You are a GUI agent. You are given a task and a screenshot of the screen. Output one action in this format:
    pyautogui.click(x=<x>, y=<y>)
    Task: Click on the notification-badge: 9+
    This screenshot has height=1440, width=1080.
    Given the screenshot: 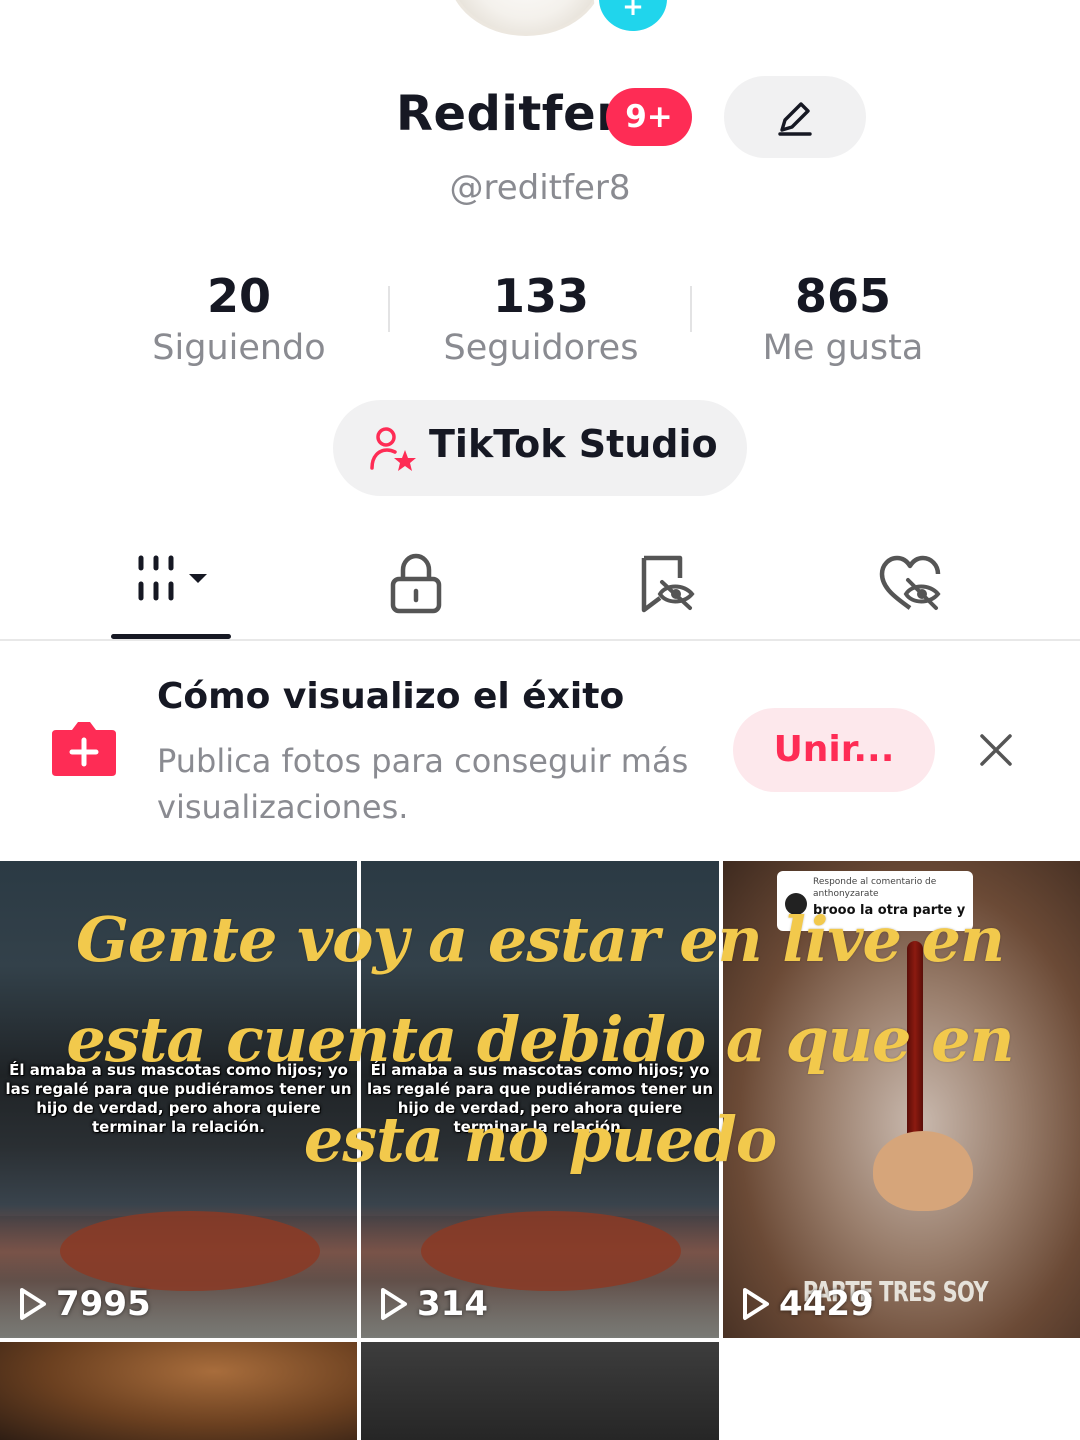 What is the action you would take?
    pyautogui.click(x=649, y=117)
    